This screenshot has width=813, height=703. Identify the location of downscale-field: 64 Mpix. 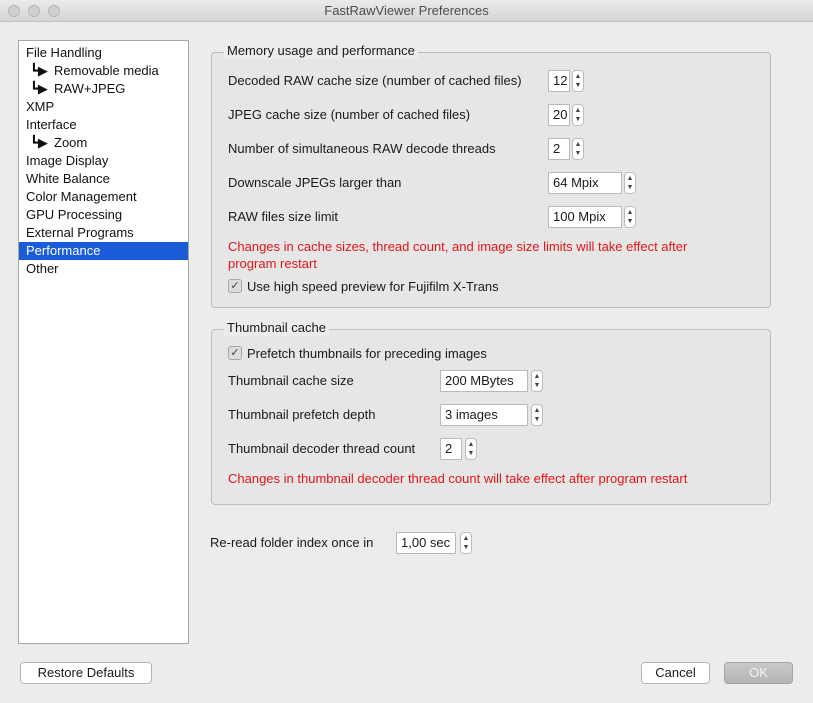
(585, 183).